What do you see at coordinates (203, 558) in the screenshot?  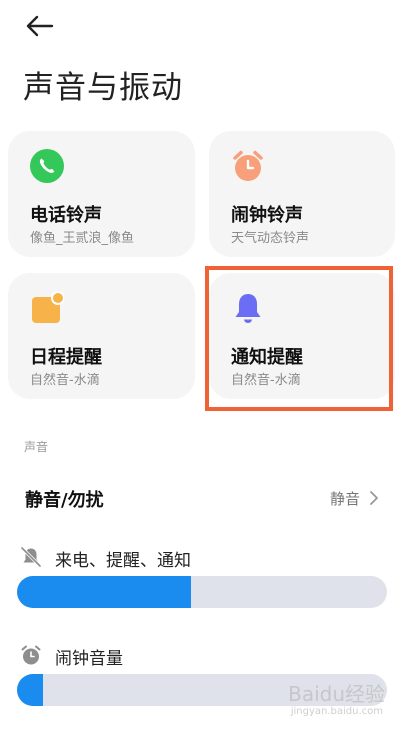 I see `ring-volume-label-row: 来电、提醒、通知` at bounding box center [203, 558].